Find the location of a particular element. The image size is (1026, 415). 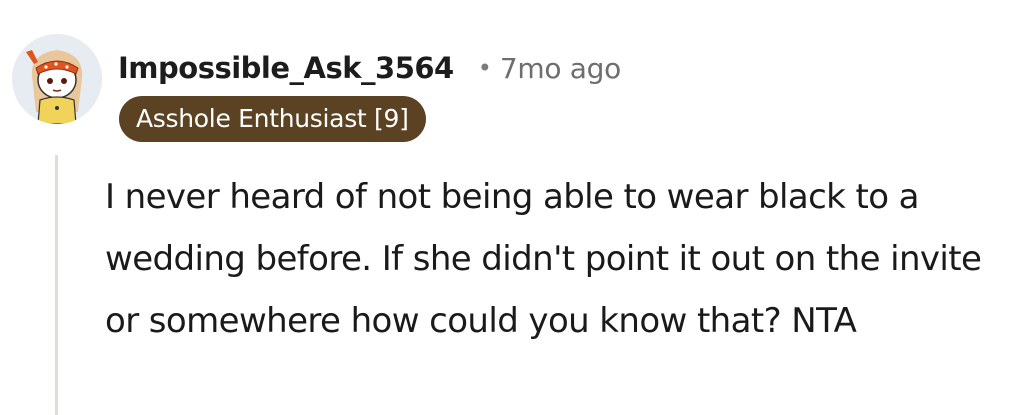

author-username: Impossible_Ask_3564 is located at coordinates (286, 68).